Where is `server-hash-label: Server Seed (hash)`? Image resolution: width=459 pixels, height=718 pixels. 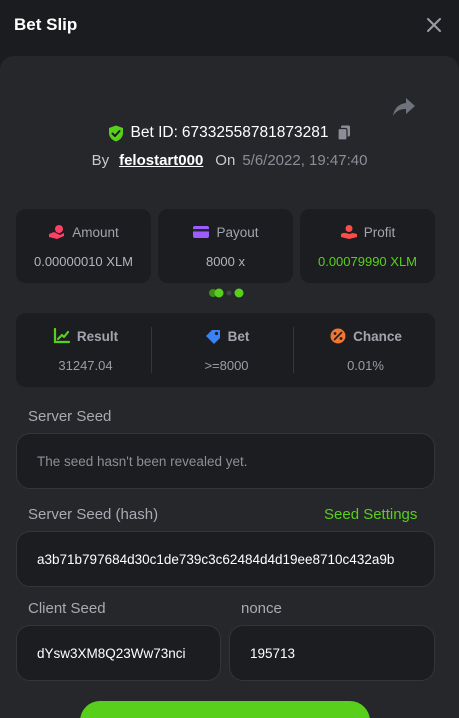
server-hash-label: Server Seed (hash) is located at coordinates (93, 514).